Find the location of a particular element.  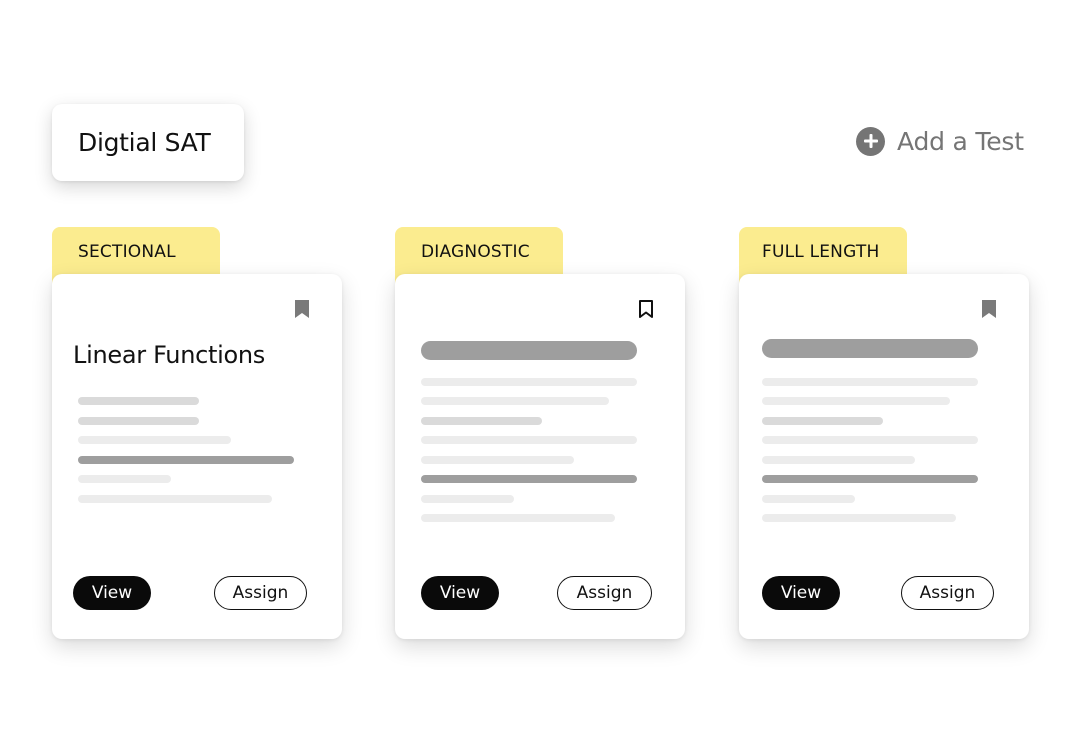

test-card-full-length: View Assign is located at coordinates (884, 456).